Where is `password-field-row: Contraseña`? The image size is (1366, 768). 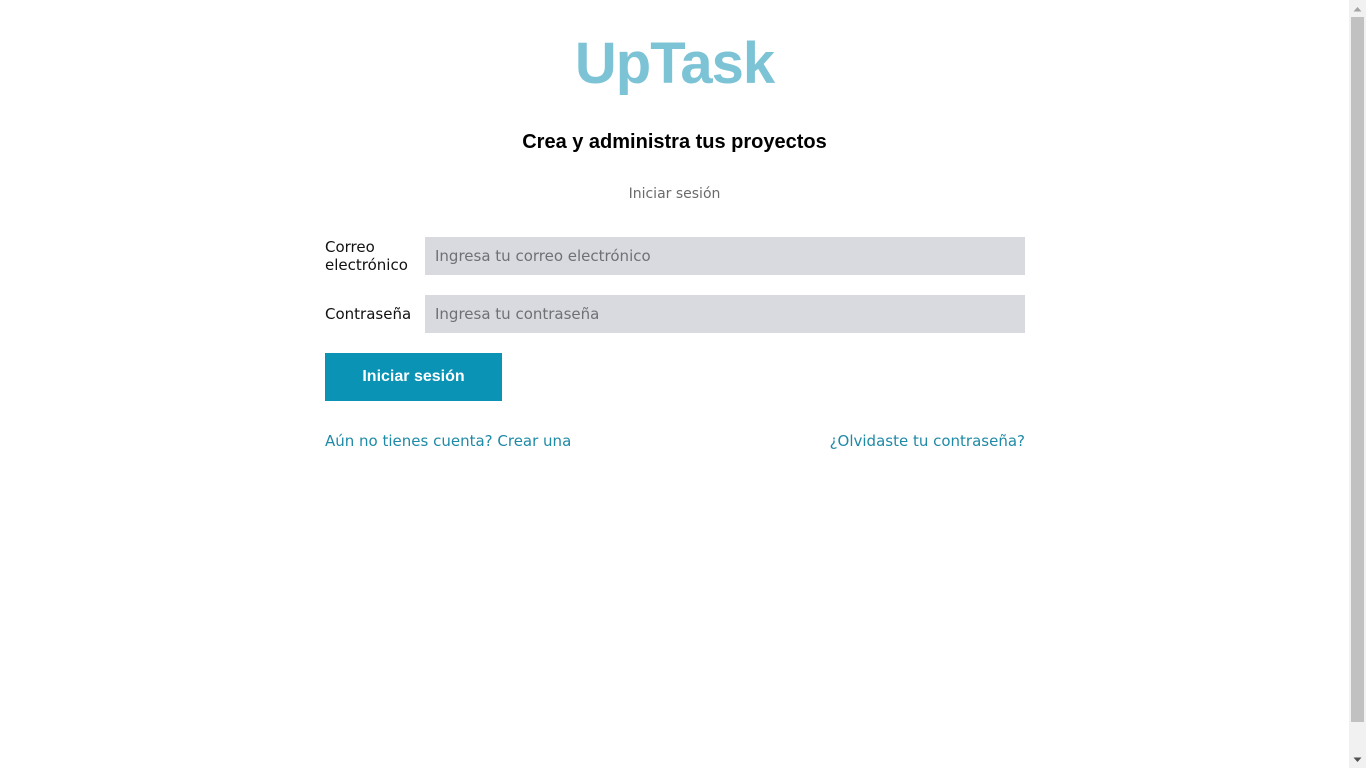
password-field-row: Contraseña is located at coordinates (675, 314).